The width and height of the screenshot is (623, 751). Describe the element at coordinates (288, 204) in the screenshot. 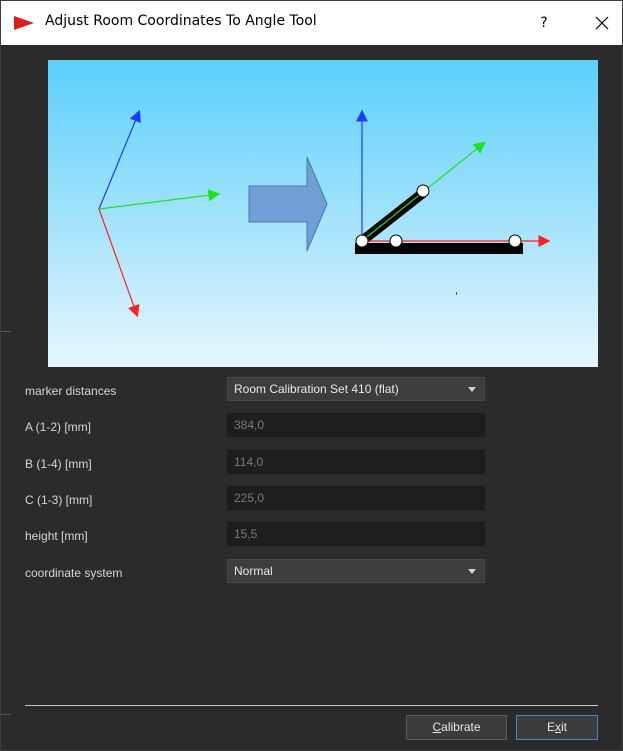

I see `transform-arrow-icon` at that location.